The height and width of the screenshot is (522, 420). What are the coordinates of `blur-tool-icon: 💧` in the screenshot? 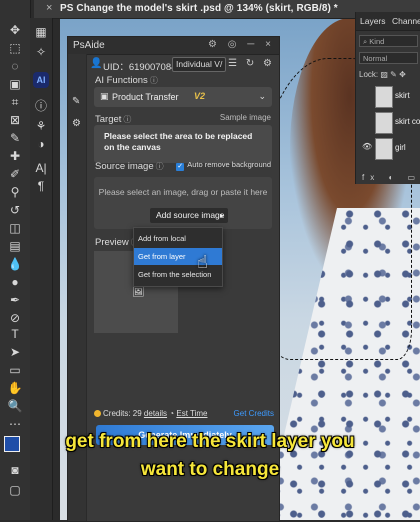 It's located at (15, 264).